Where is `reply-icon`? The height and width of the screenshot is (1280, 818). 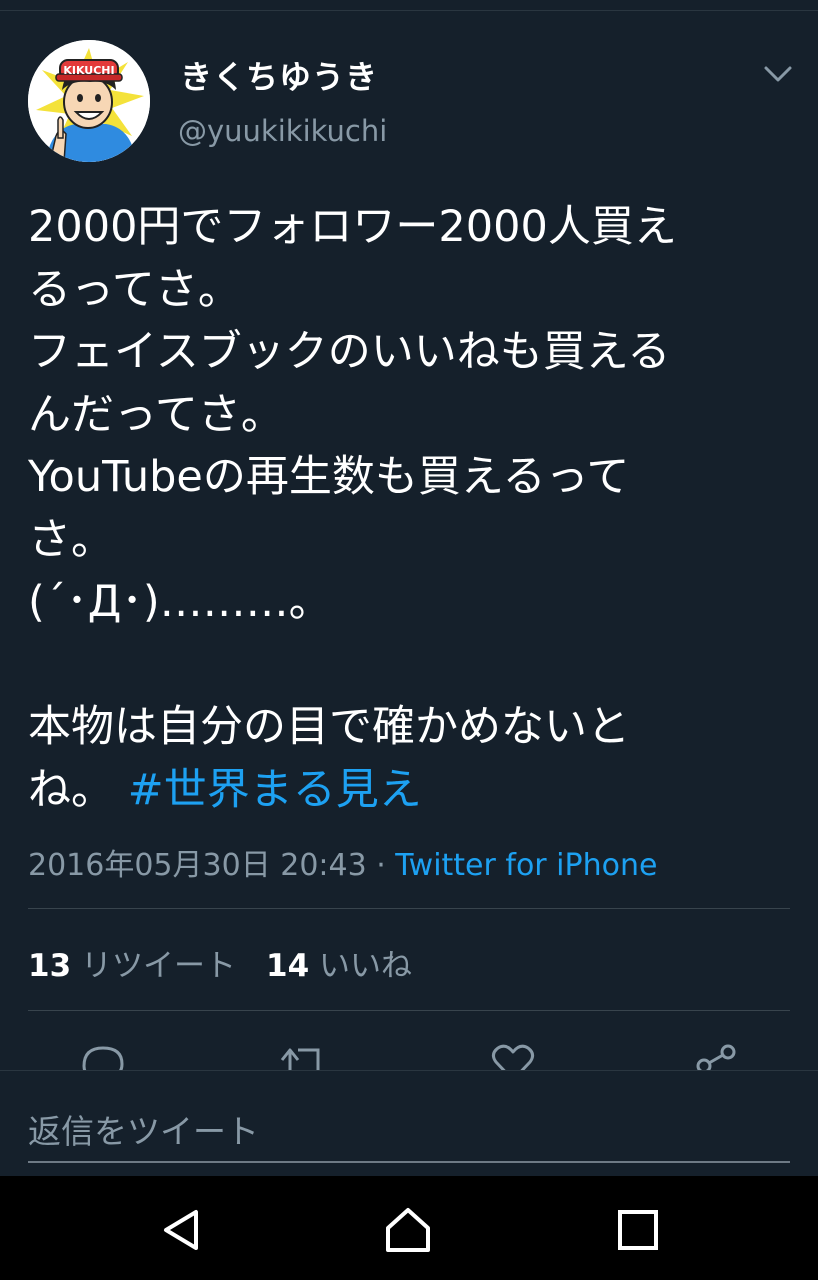 reply-icon is located at coordinates (103, 1059).